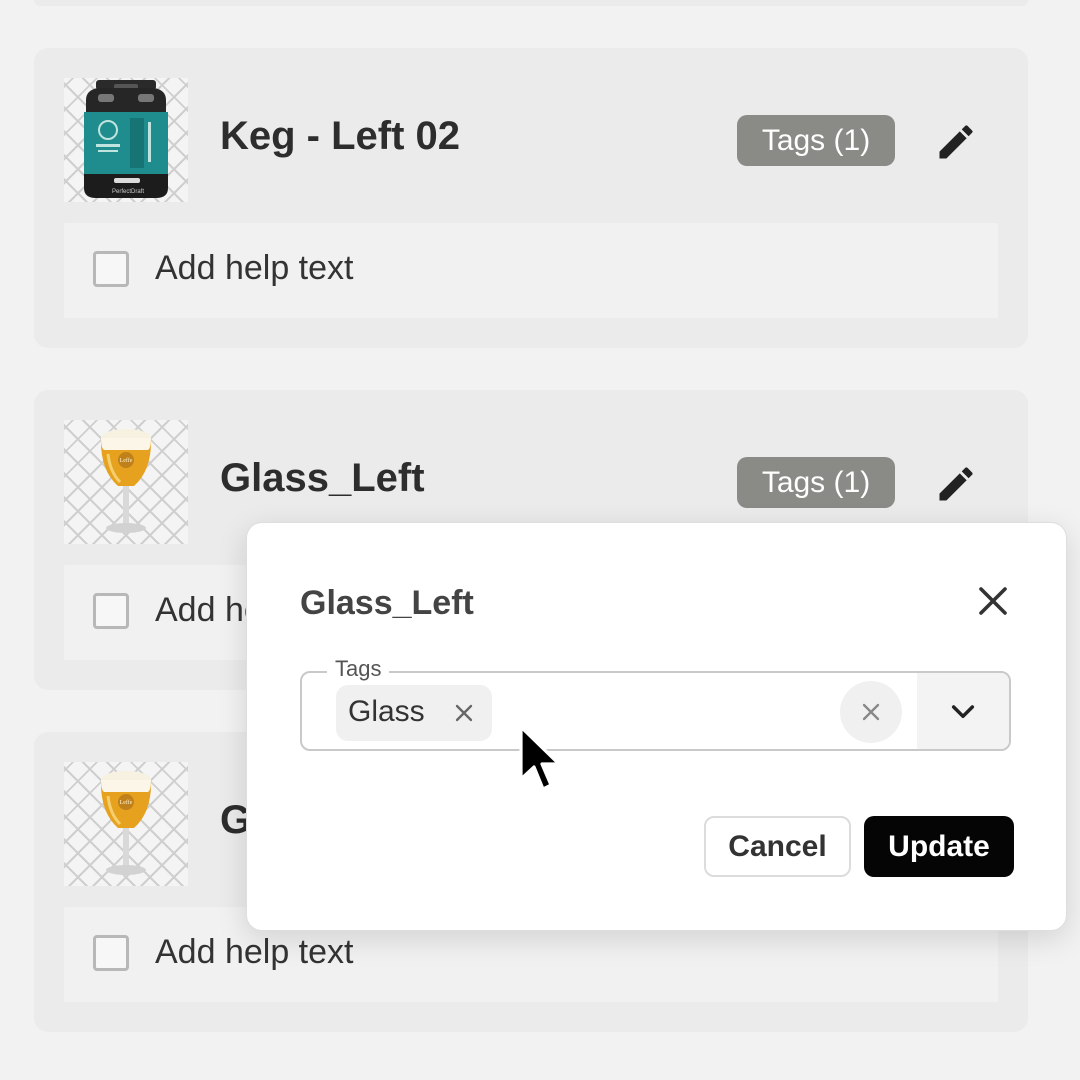 Image resolution: width=1080 pixels, height=1080 pixels. Describe the element at coordinates (322, 478) in the screenshot. I see `card-title: Glass_Left` at that location.